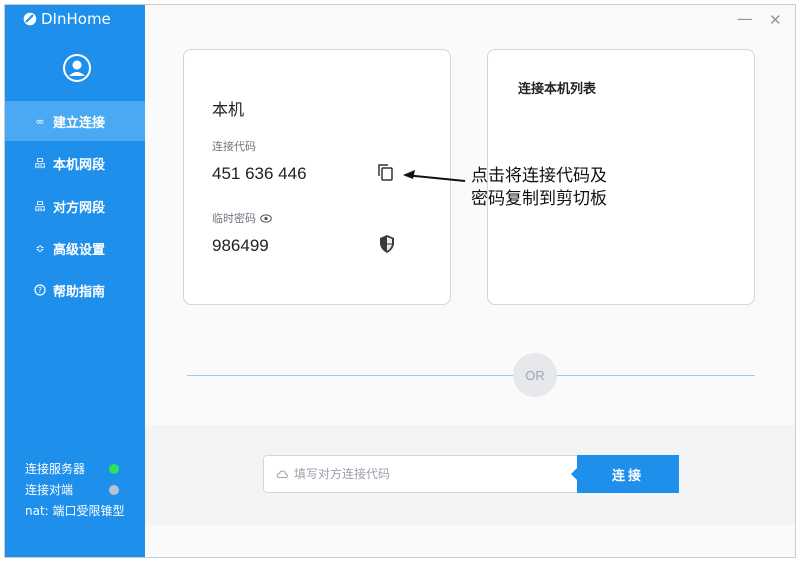 Image resolution: width=800 pixels, height=562 pixels. I want to click on annotation-text: 点击将连接代码及 密码复制到剪切板, so click(561, 188).